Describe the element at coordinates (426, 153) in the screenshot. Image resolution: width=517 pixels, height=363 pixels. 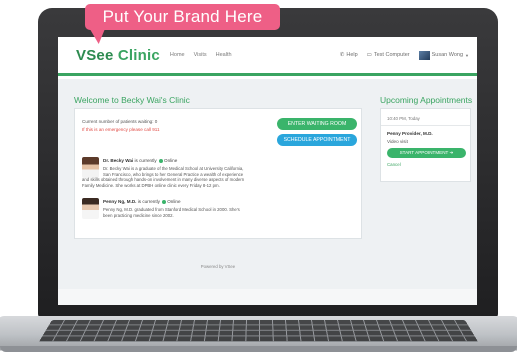
I see `start-appointment-button: START APPOINTMENT ➜` at that location.